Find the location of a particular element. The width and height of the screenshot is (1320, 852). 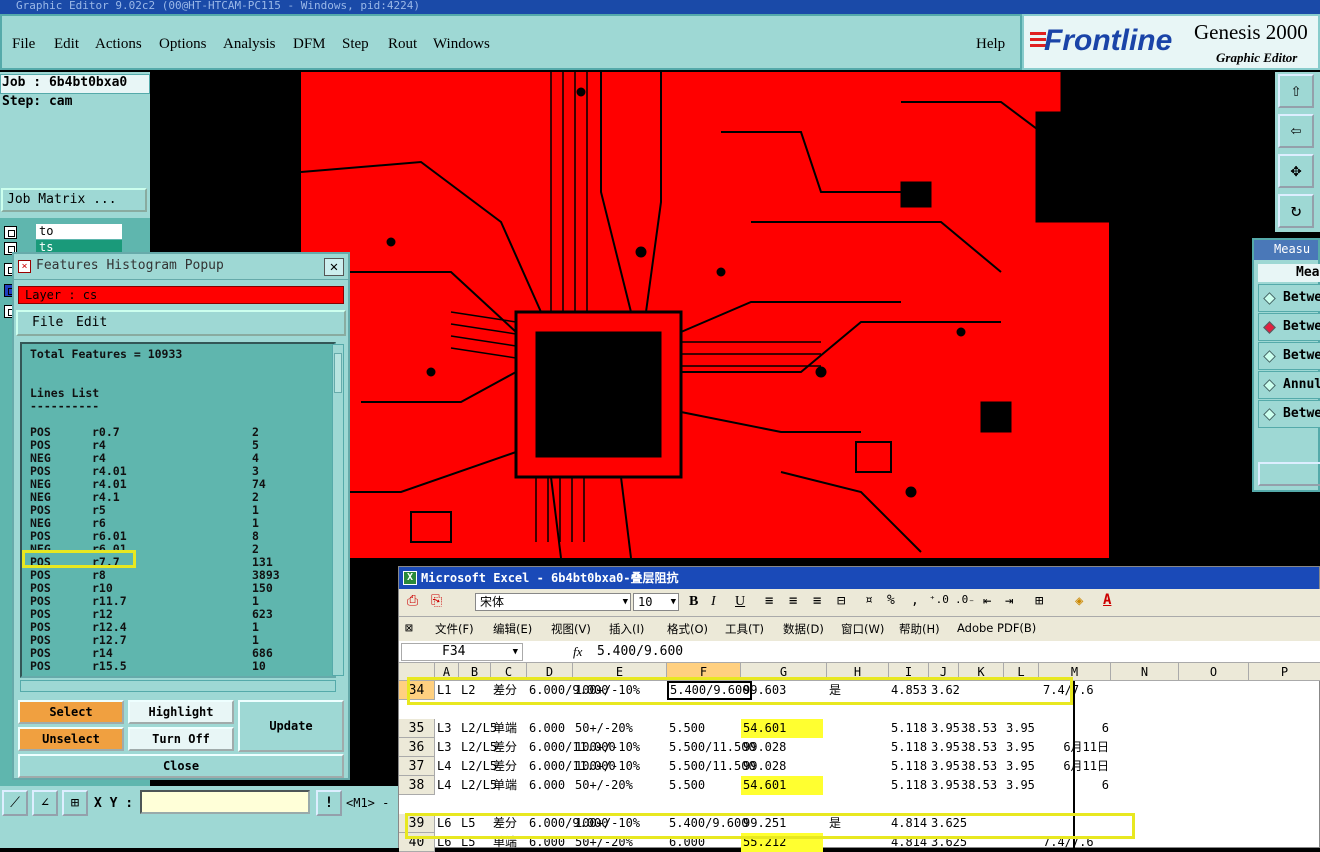

column-header-o: O is located at coordinates (1214, 672).